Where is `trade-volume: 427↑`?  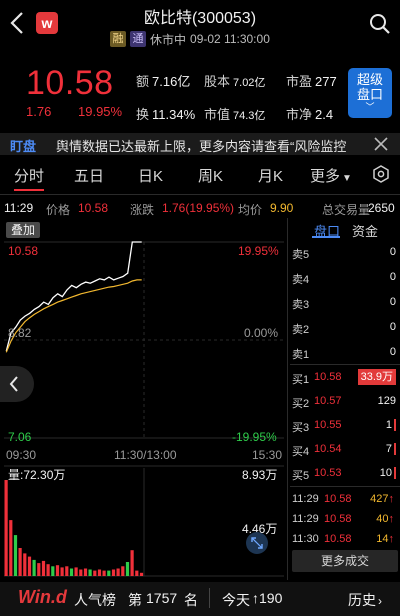 trade-volume: 427↑ is located at coordinates (382, 499).